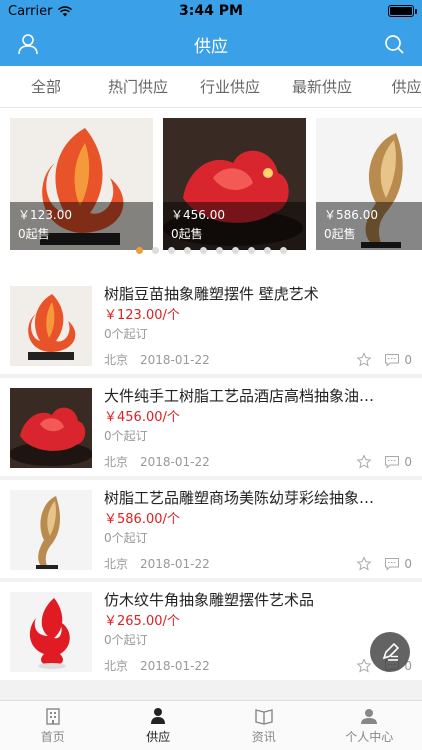 This screenshot has height=750, width=422. I want to click on tab-suppliers: 供应商, so click(395, 86).